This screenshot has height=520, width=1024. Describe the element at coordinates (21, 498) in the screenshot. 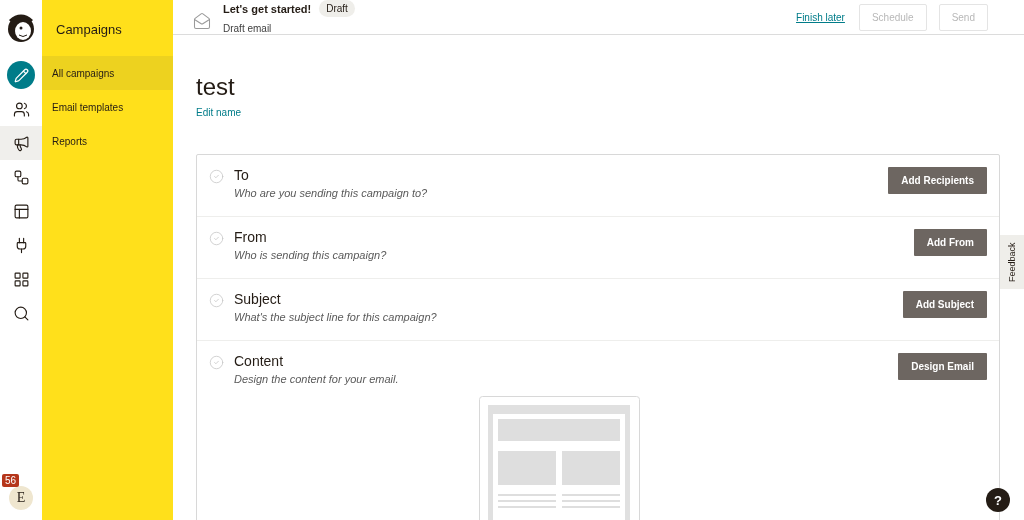

I see `account-avatar: E` at that location.